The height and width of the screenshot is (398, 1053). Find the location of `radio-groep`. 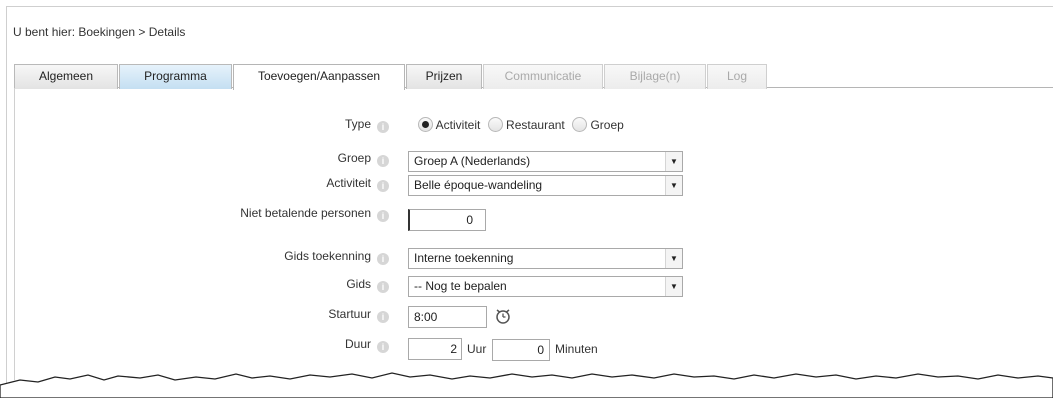

radio-groep is located at coordinates (580, 124).